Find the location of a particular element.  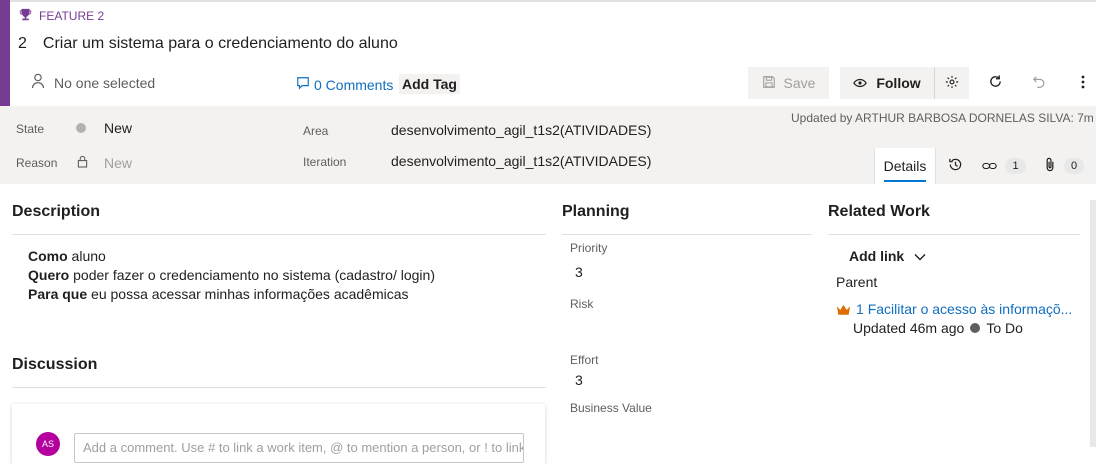

effort-field: 3 is located at coordinates (579, 380).